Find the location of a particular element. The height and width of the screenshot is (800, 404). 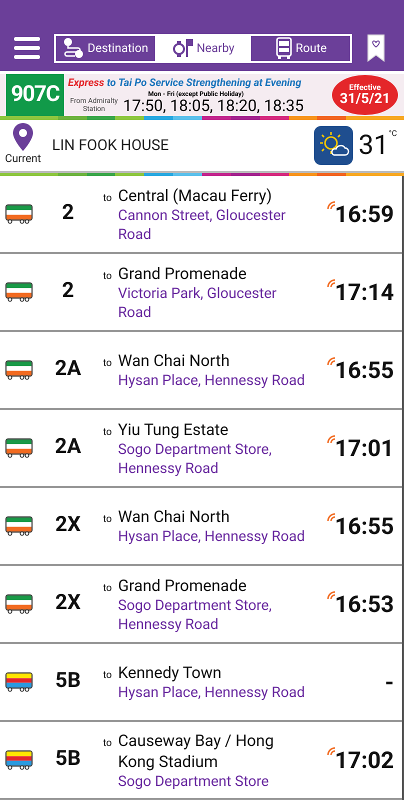

destination: Central (Macau Ferry) is located at coordinates (195, 195).